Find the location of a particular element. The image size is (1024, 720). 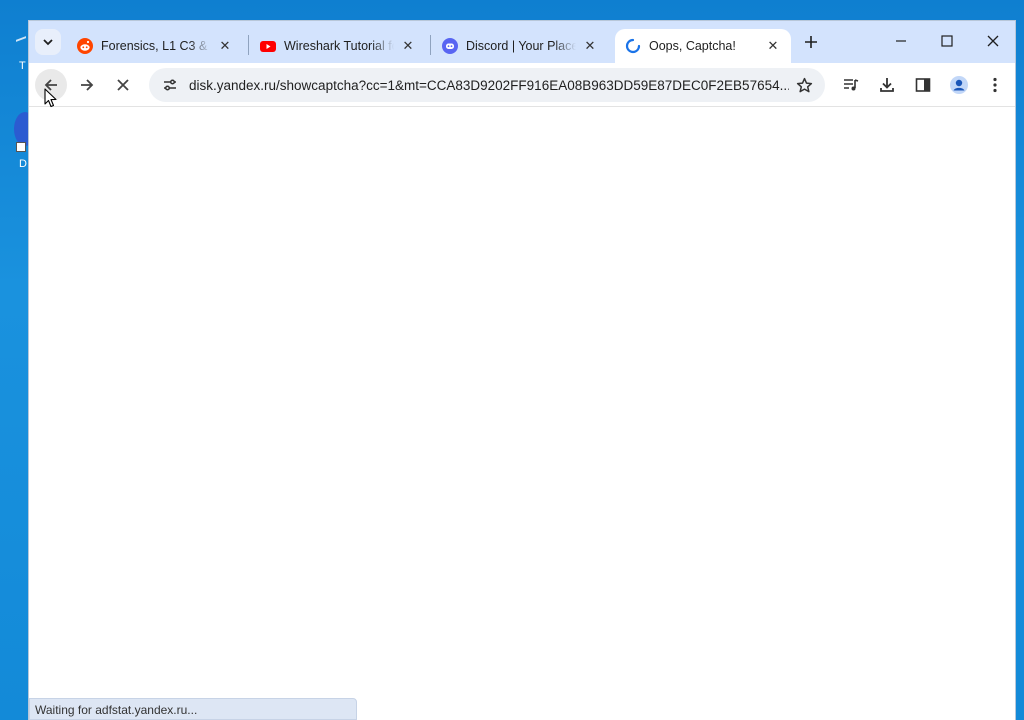

plus-icon is located at coordinates (811, 42).